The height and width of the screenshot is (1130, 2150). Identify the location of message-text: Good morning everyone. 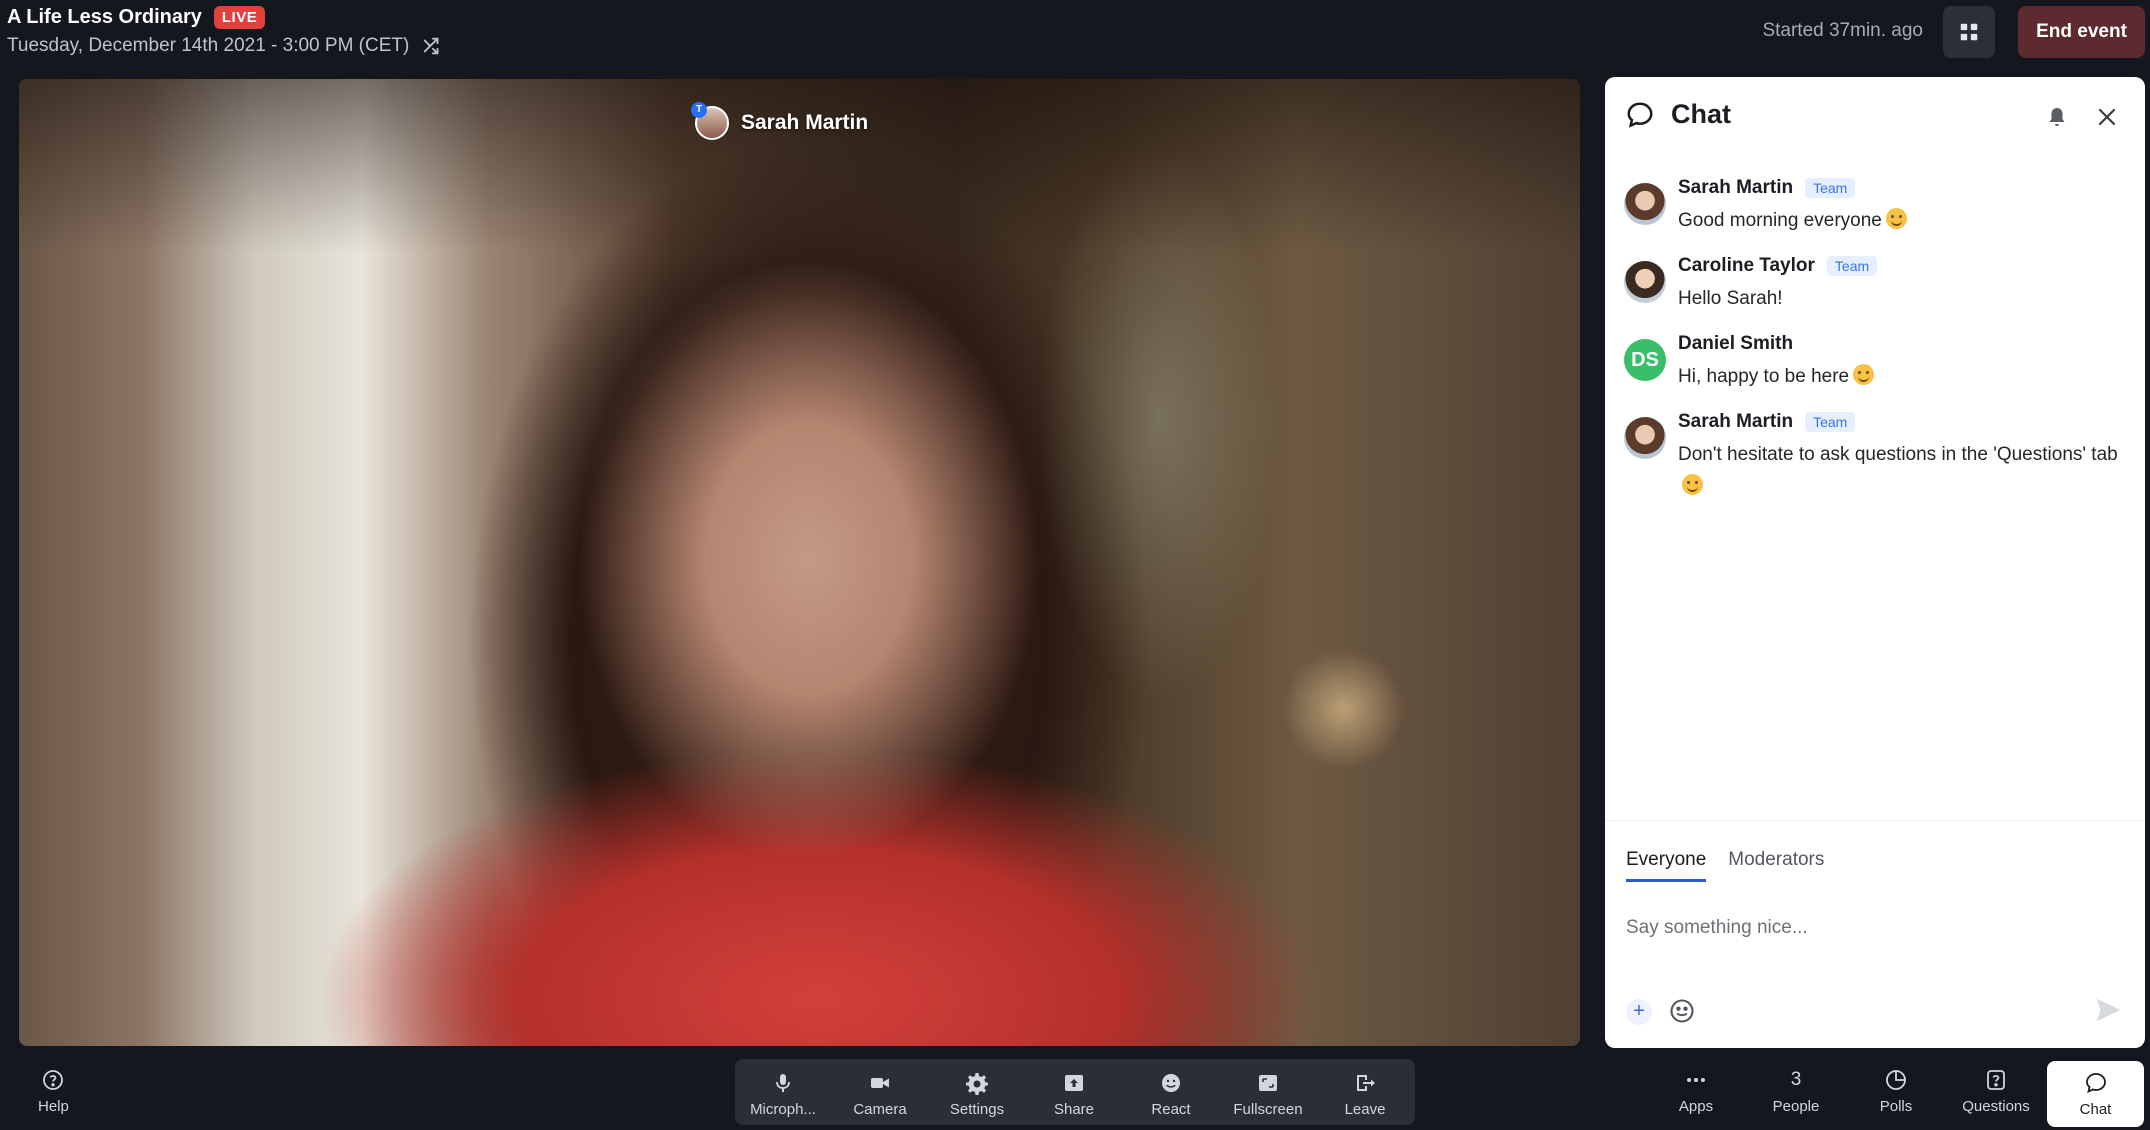
(1780, 220).